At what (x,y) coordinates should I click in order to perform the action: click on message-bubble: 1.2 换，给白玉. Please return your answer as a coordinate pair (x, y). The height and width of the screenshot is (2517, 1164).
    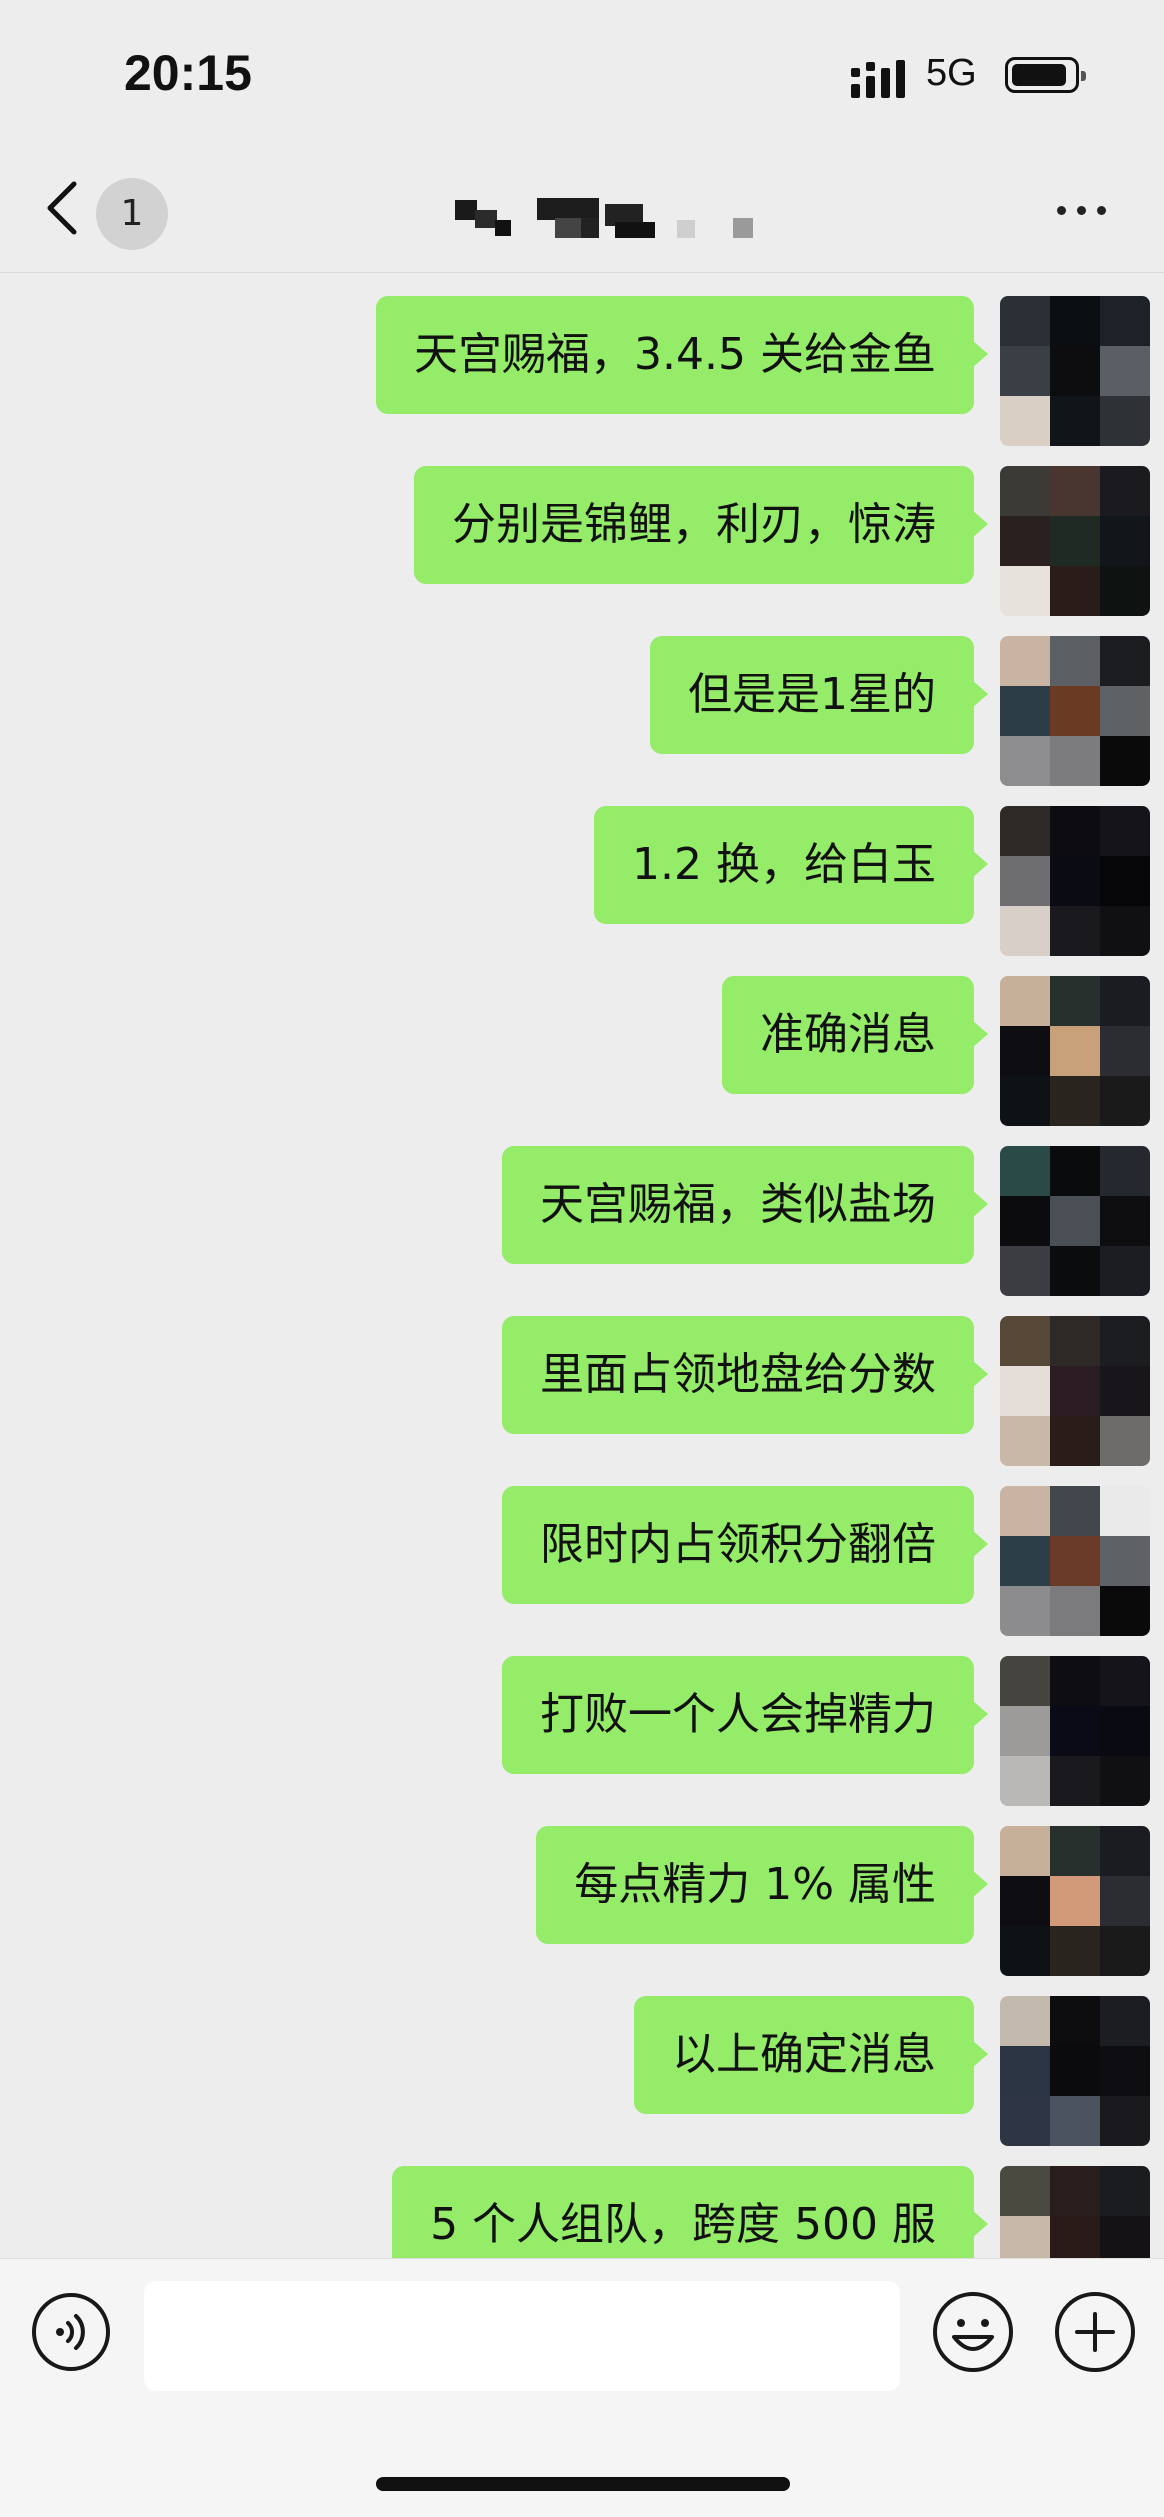
    Looking at the image, I should click on (791, 865).